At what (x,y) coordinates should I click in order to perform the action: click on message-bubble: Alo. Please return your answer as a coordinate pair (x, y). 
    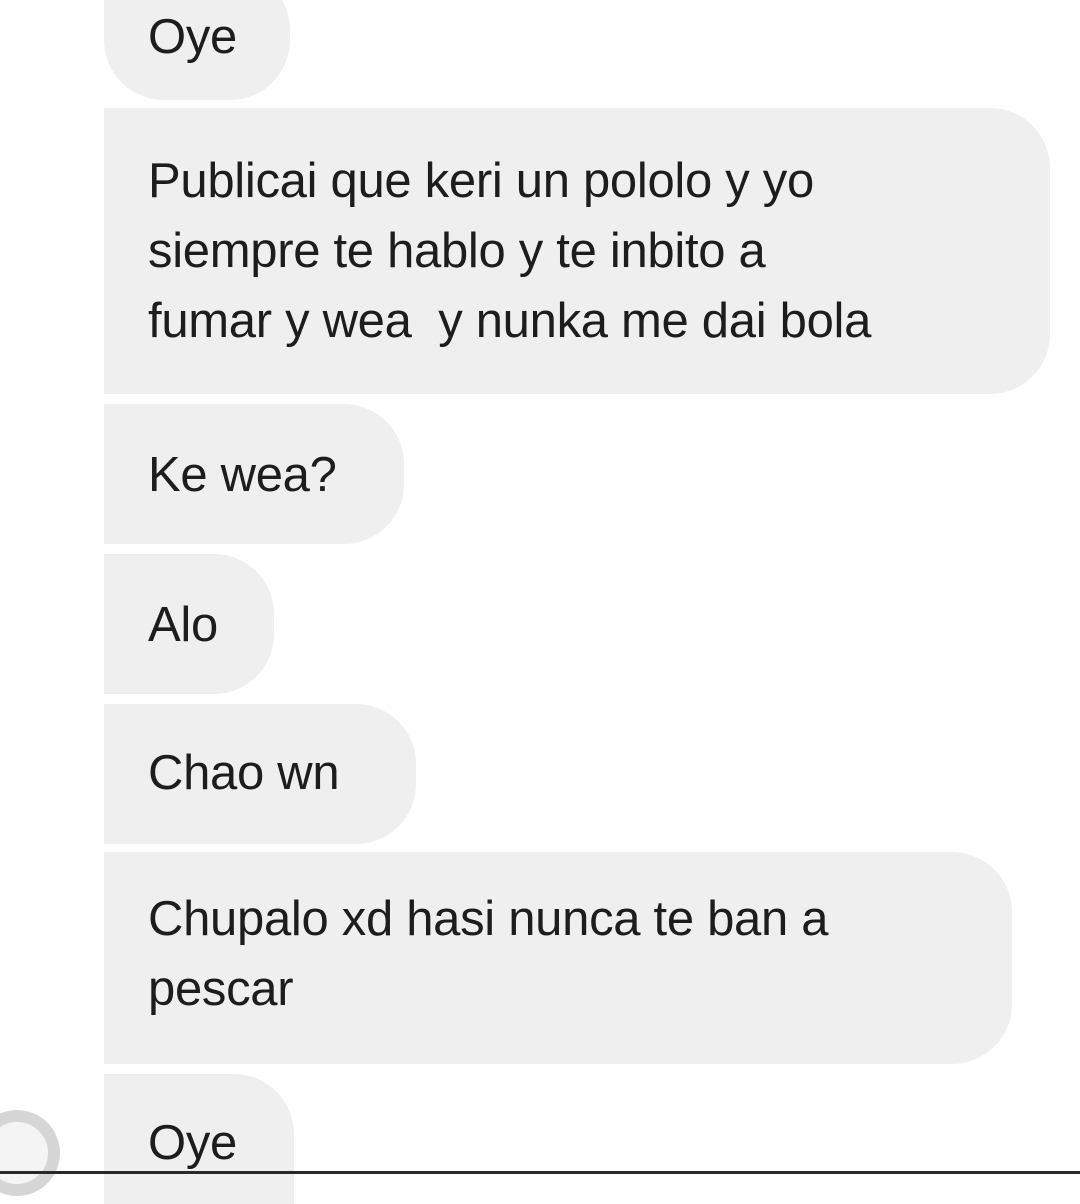
    Looking at the image, I should click on (189, 624).